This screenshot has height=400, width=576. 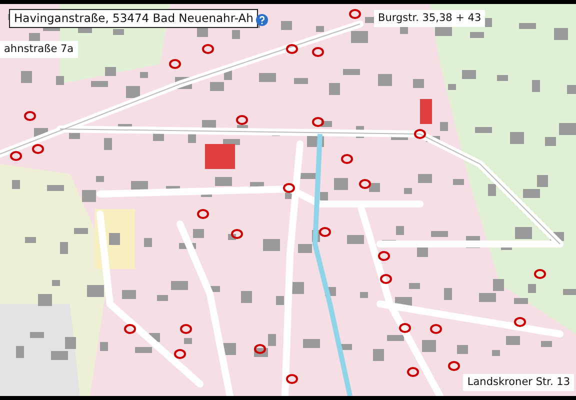 I want to click on address-label: ahnstraße 7a, so click(x=39, y=49).